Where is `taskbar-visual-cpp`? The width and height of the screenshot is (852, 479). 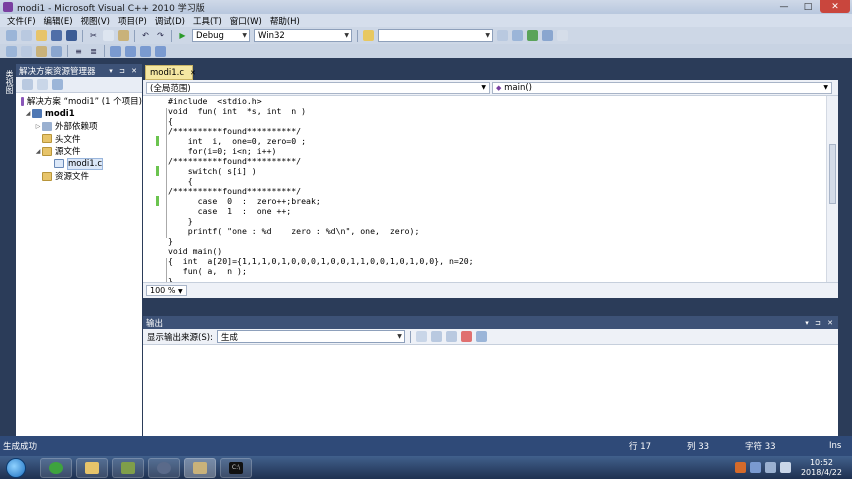
taskbar-visual-cpp is located at coordinates (200, 467).